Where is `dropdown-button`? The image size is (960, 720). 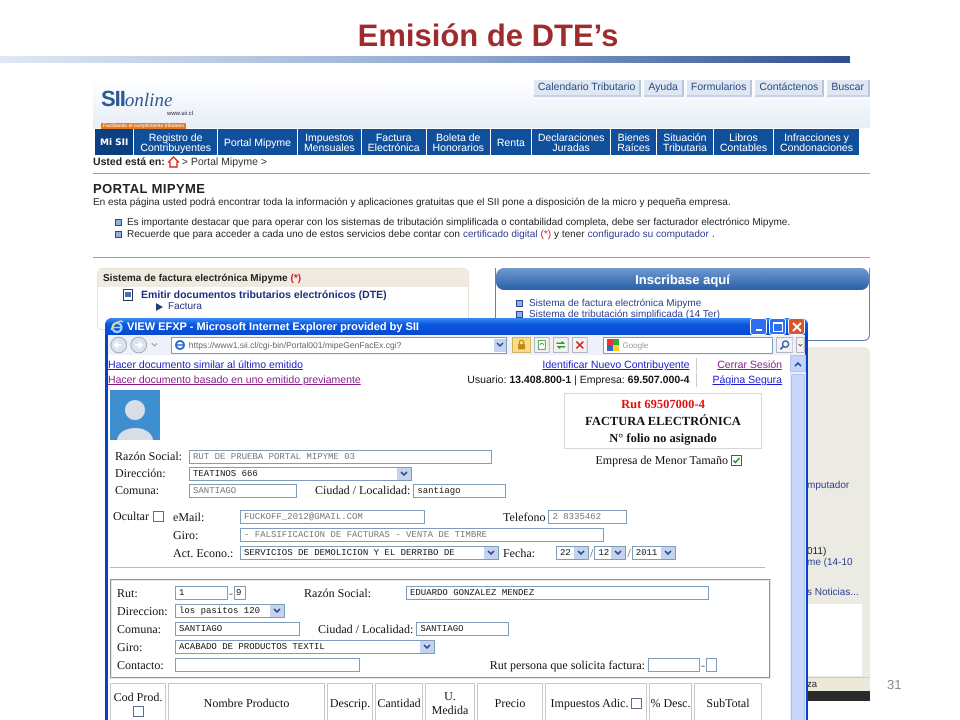
dropdown-button is located at coordinates (500, 345).